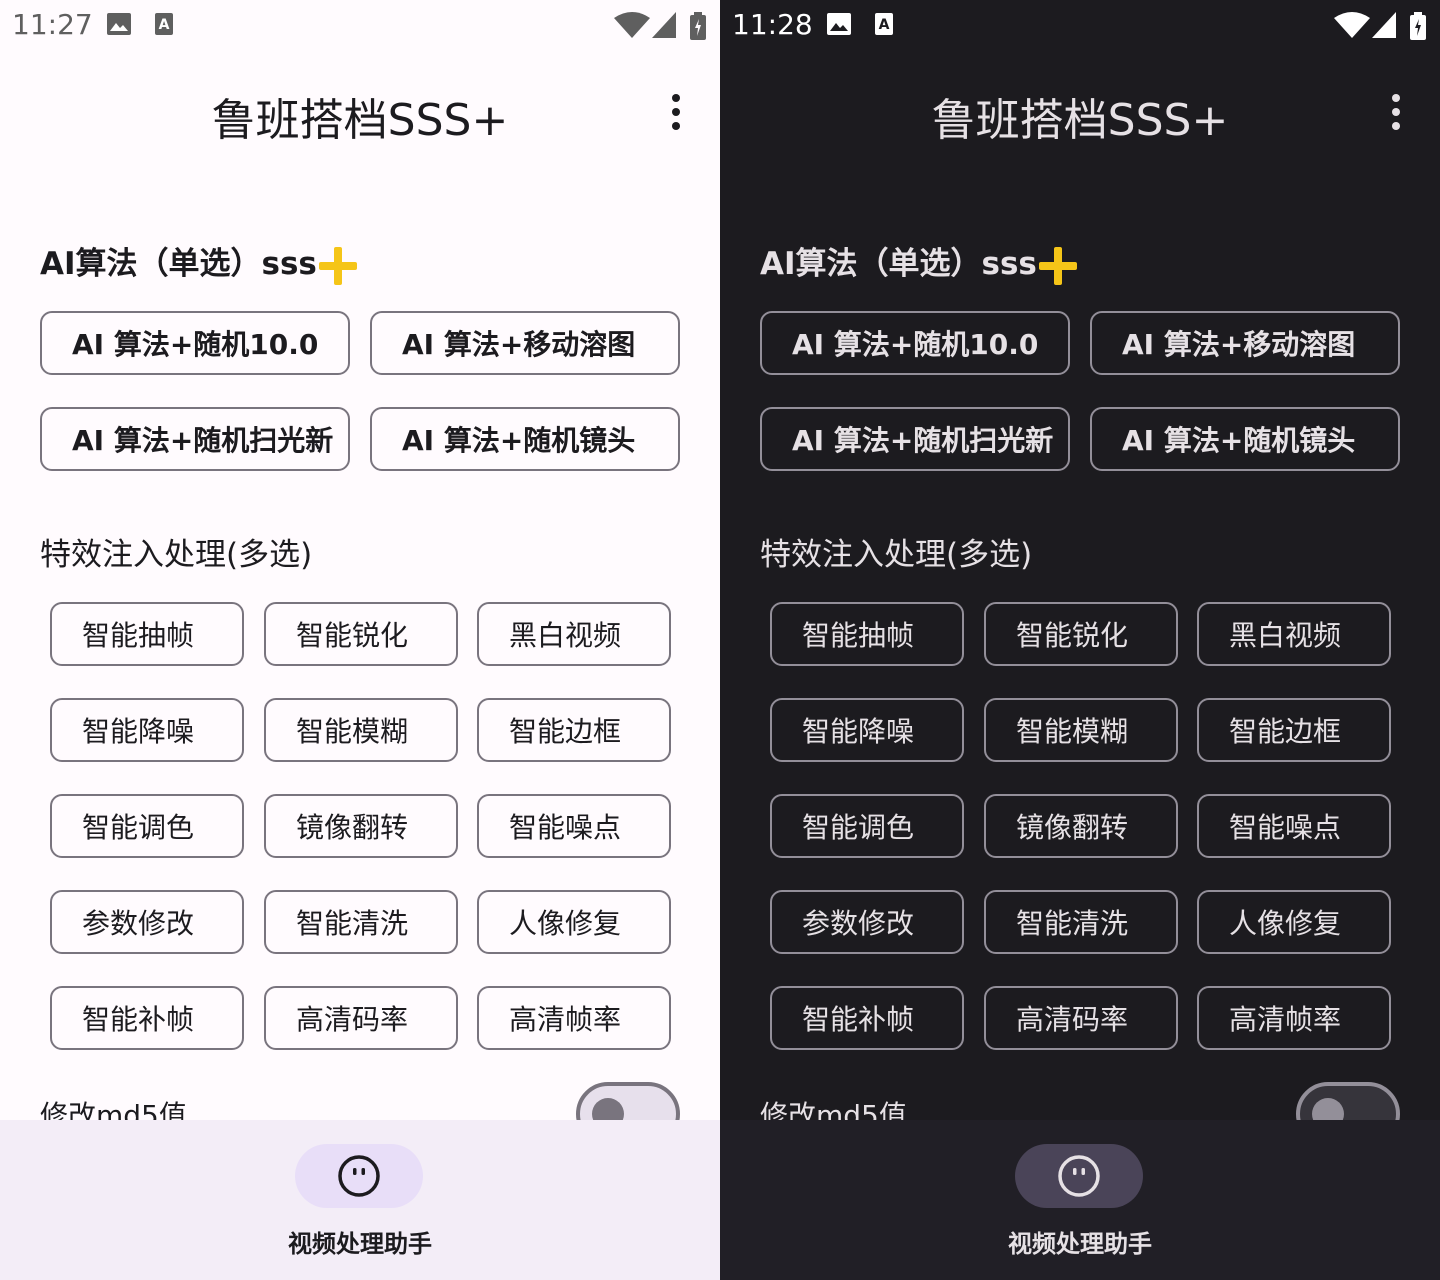 The width and height of the screenshot is (1440, 1280). What do you see at coordinates (565, 1019) in the screenshot?
I see `fx-label: 高清帧率` at bounding box center [565, 1019].